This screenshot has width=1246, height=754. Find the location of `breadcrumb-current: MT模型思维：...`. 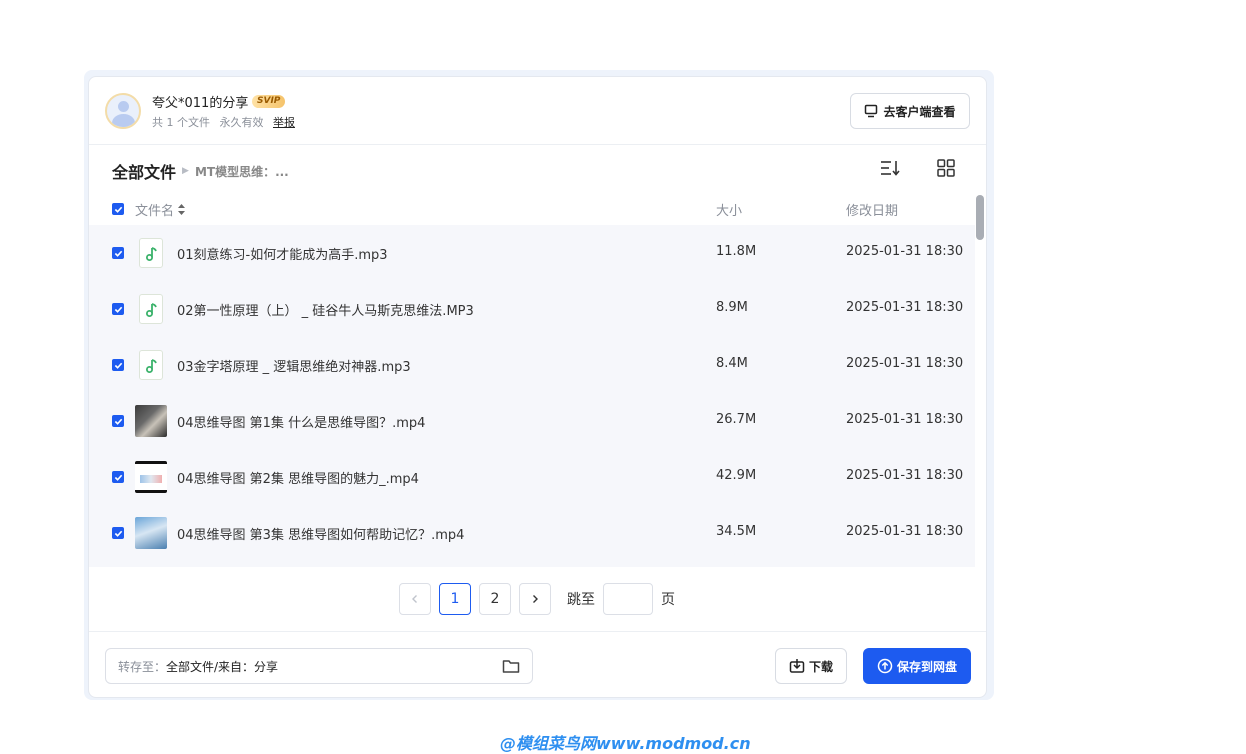

breadcrumb-current: MT模型思维：... is located at coordinates (241, 171).